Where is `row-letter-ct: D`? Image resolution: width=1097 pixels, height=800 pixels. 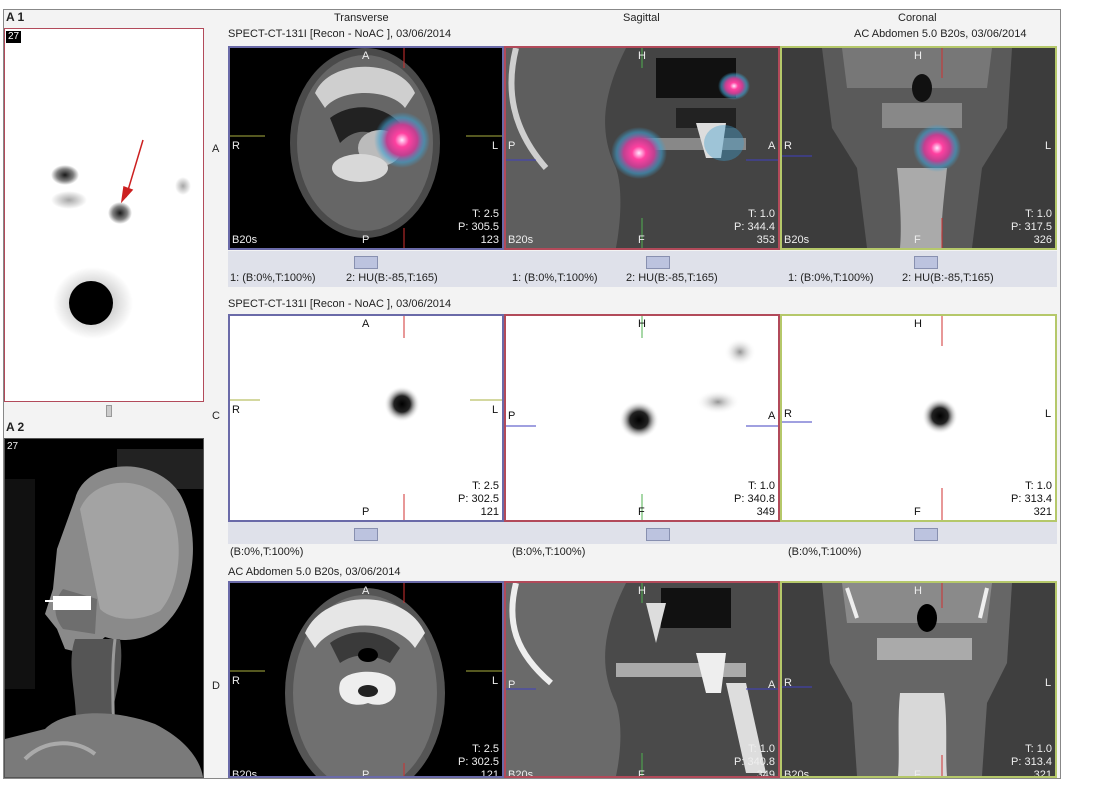
row-letter-ct: D is located at coordinates (216, 686).